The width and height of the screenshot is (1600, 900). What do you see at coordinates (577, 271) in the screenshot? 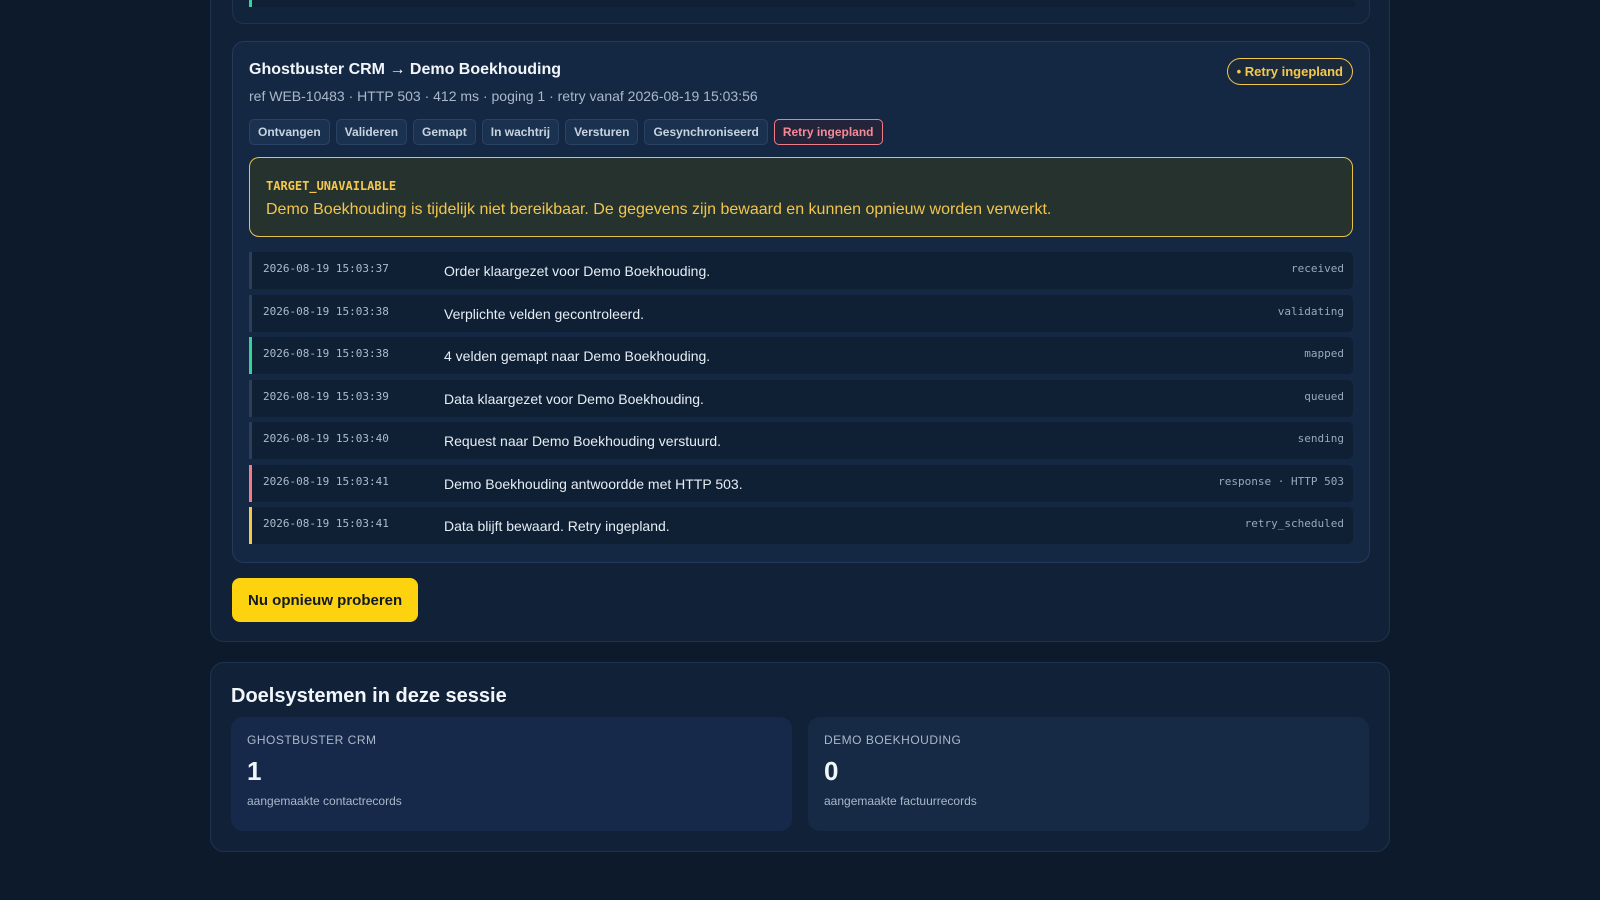
I see `log-message: Order klaargezet voor Demo Boekhouding.` at bounding box center [577, 271].